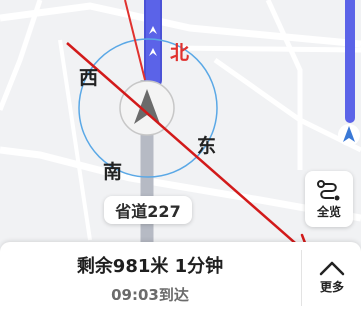 This screenshot has height=313, width=361. I want to click on more-label: 更多, so click(331, 287).